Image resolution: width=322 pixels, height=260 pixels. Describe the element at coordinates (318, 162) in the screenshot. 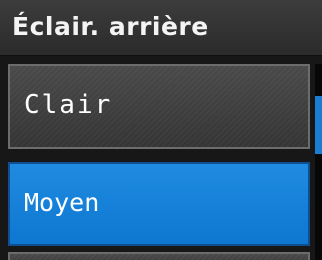

I see `scrollbar` at that location.